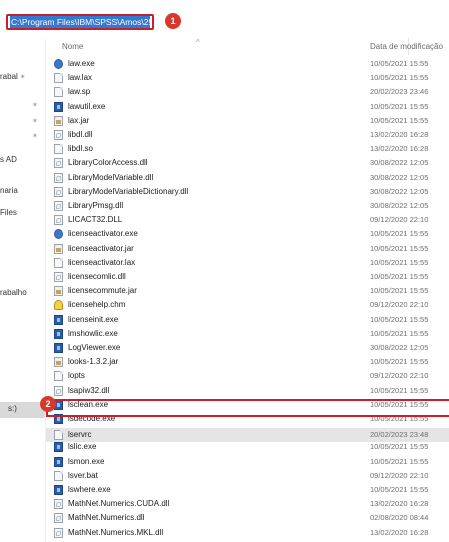 The width and height of the screenshot is (449, 542). What do you see at coordinates (93, 362) in the screenshot?
I see `file-name: looks-1.3.2.jar` at bounding box center [93, 362].